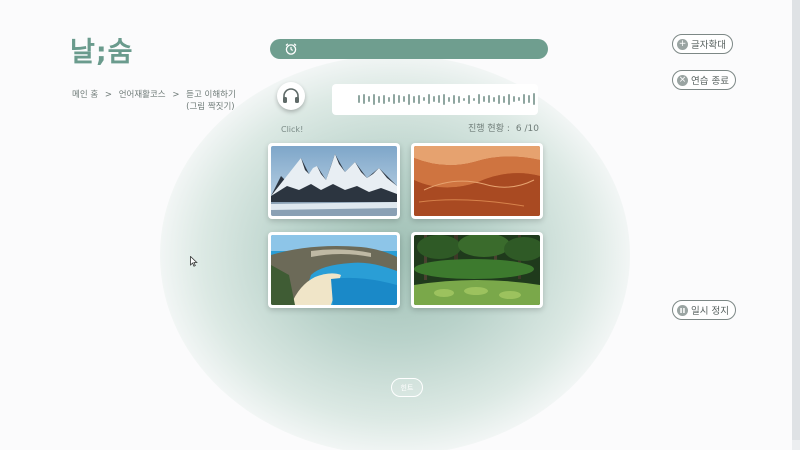  What do you see at coordinates (682, 80) in the screenshot?
I see `close-icon: ×` at bounding box center [682, 80].